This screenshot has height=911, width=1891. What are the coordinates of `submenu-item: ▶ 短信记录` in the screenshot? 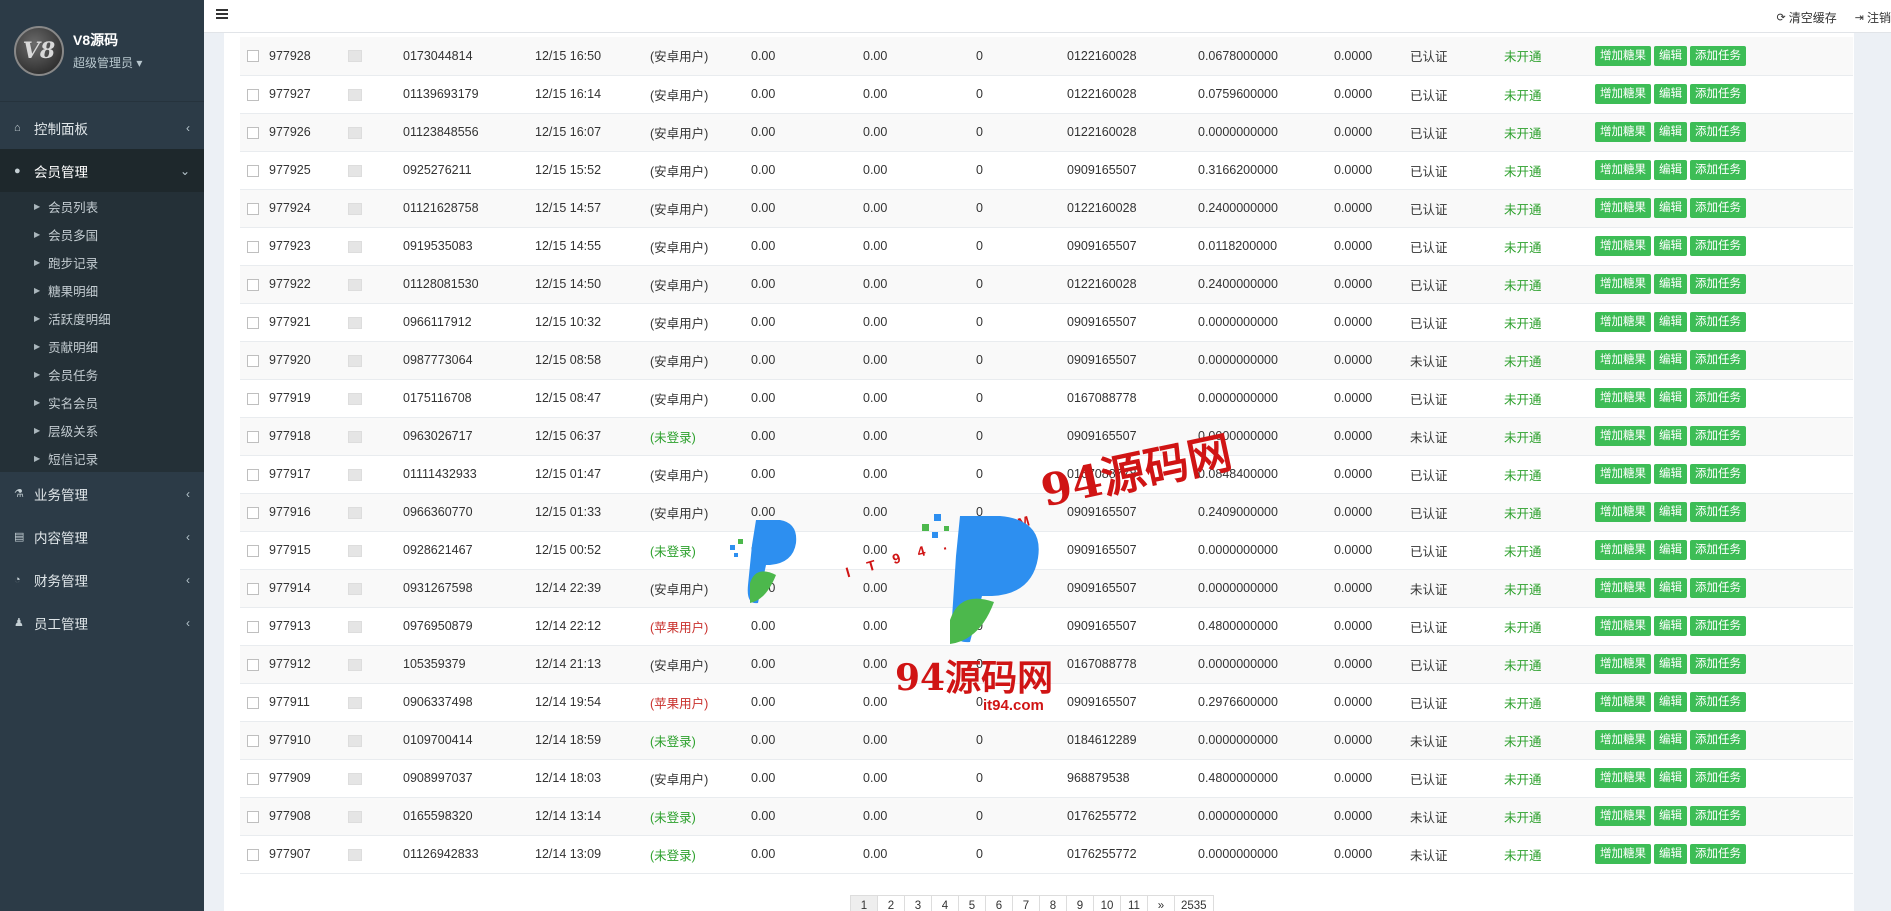 It's located at (102, 458).